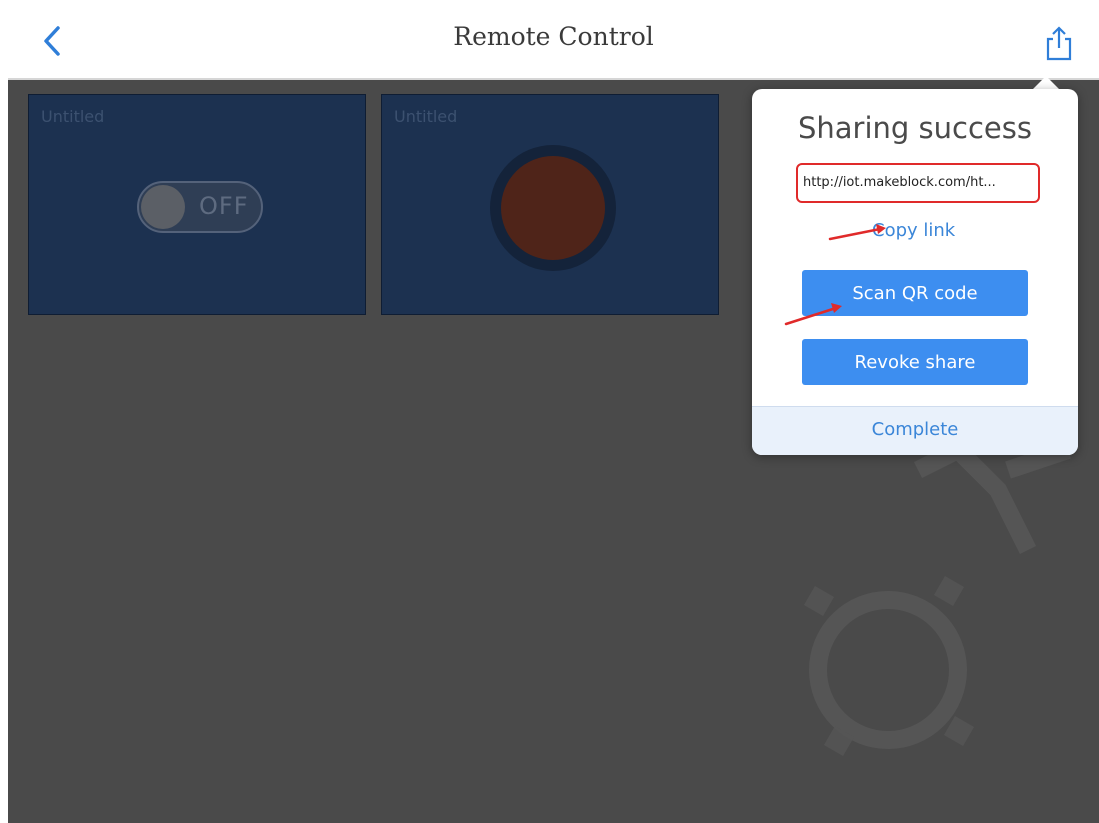  I want to click on popover-arrow, so click(1046, 83).